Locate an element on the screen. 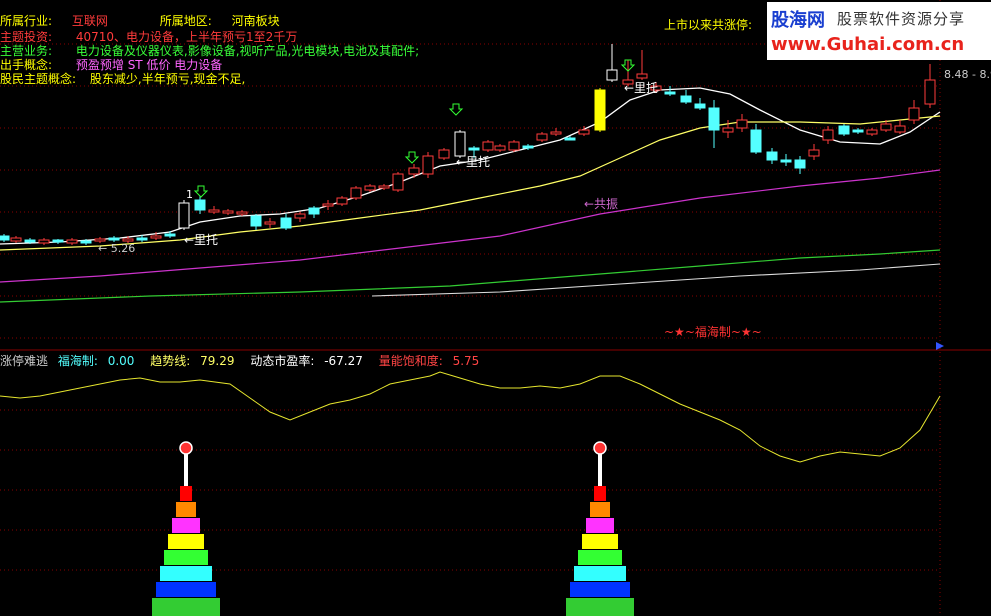  price-range-label: 8.48 - 8.98 is located at coordinates (967, 74).